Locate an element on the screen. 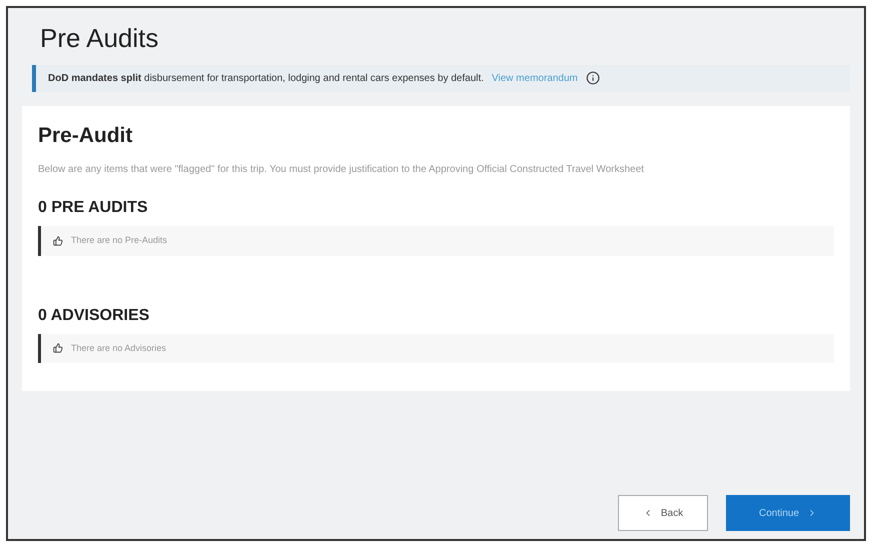  info-icon is located at coordinates (593, 78).